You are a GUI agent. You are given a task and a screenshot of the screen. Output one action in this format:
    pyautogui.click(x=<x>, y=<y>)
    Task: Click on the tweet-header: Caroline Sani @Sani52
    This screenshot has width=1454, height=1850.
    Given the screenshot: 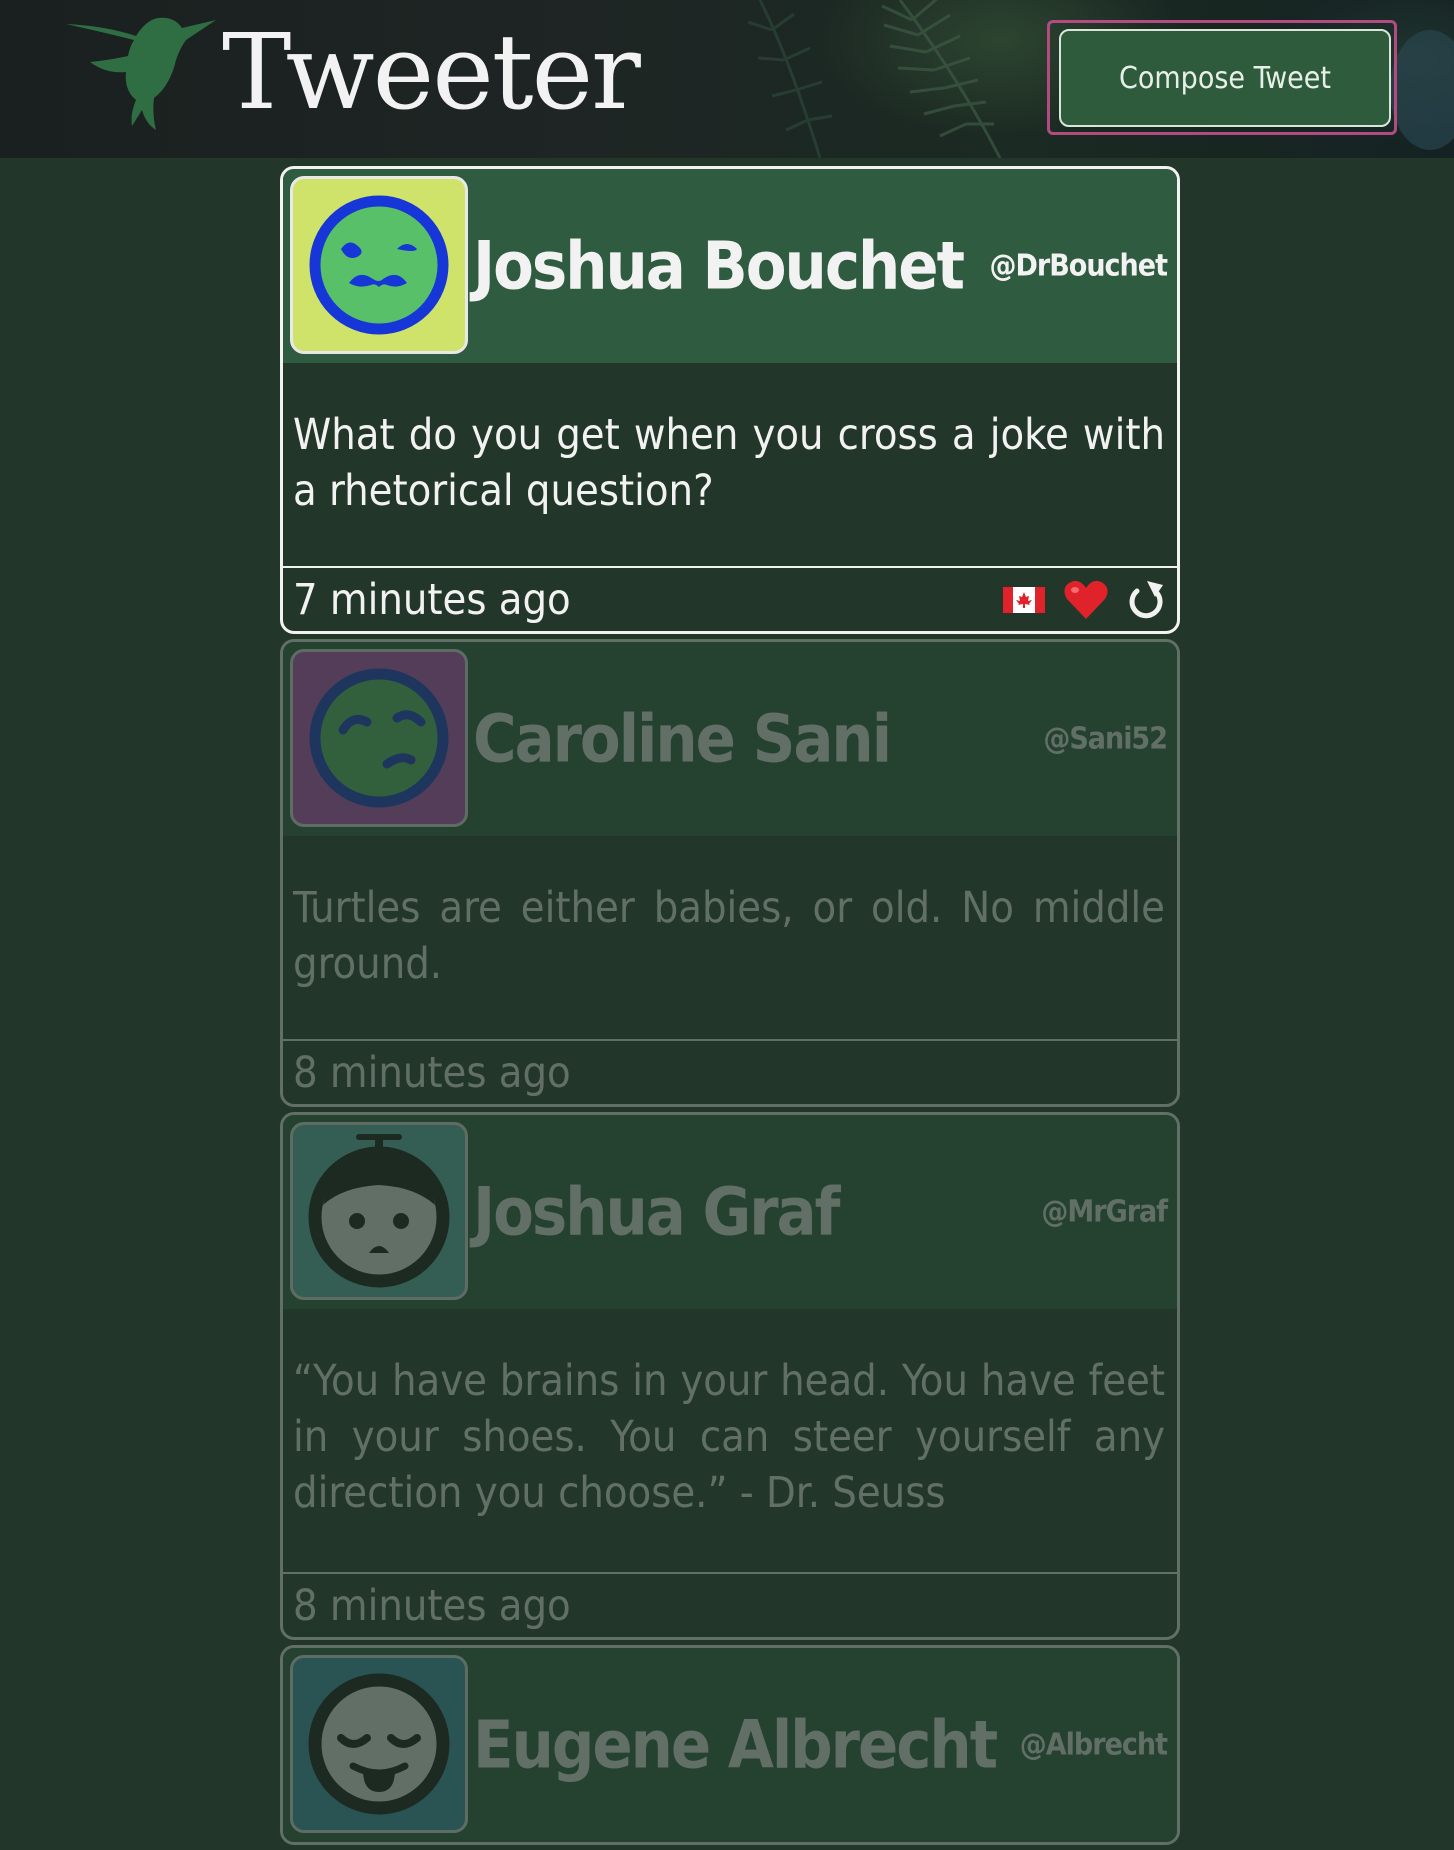 What is the action you would take?
    pyautogui.click(x=730, y=739)
    